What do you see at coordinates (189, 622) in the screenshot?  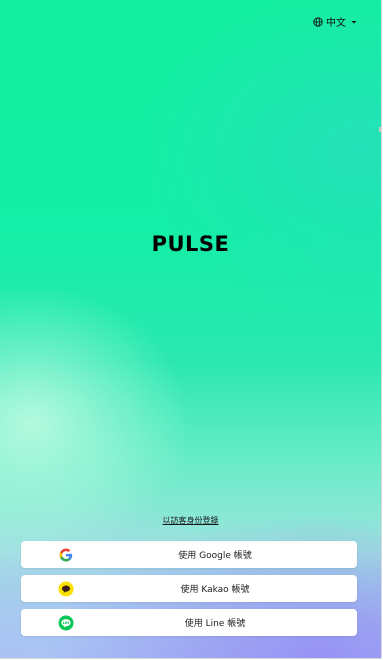 I see `line-login-button: 使用 Line 帳號` at bounding box center [189, 622].